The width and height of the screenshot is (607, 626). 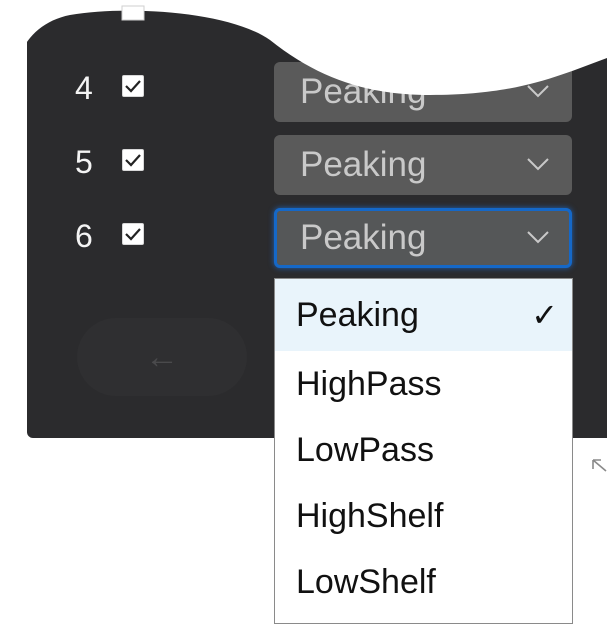 I want to click on band-5-filter-value: Peaking, so click(x=363, y=164).